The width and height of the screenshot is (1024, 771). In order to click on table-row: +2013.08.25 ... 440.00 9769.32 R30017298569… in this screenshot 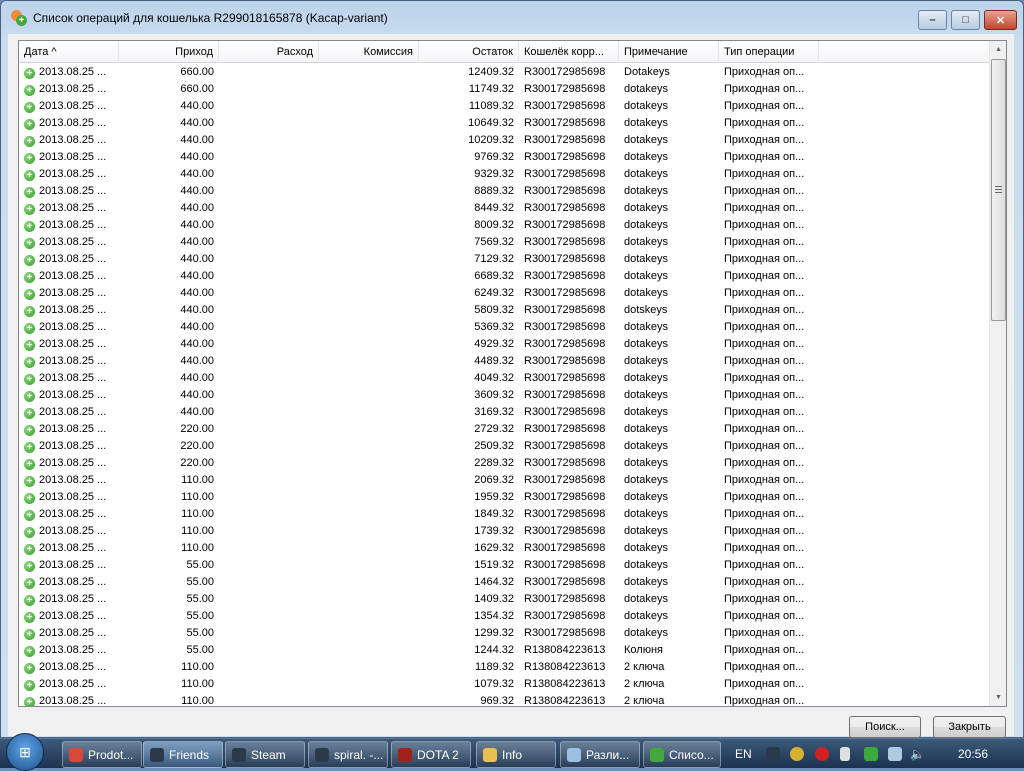, I will do `click(504, 157)`.